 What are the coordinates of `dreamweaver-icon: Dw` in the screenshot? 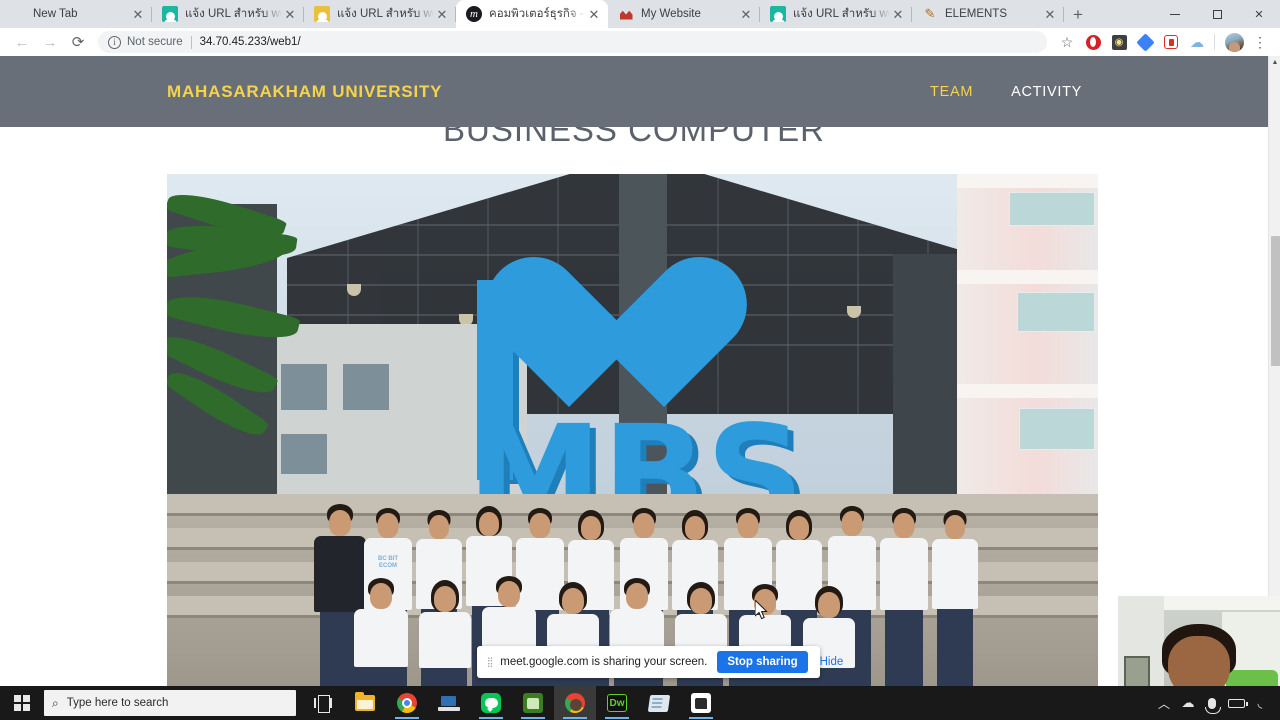 It's located at (617, 703).